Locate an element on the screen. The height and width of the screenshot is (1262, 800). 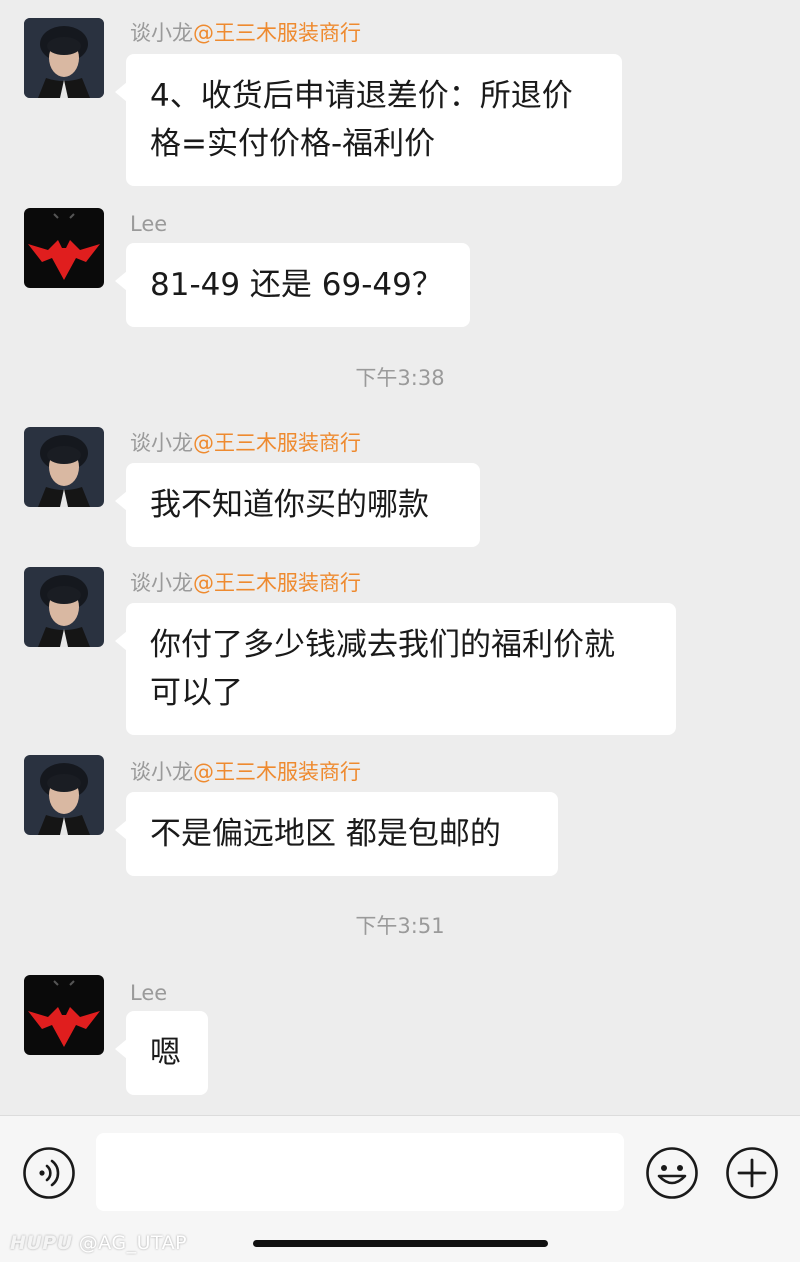
voice-icon is located at coordinates (49, 1173).